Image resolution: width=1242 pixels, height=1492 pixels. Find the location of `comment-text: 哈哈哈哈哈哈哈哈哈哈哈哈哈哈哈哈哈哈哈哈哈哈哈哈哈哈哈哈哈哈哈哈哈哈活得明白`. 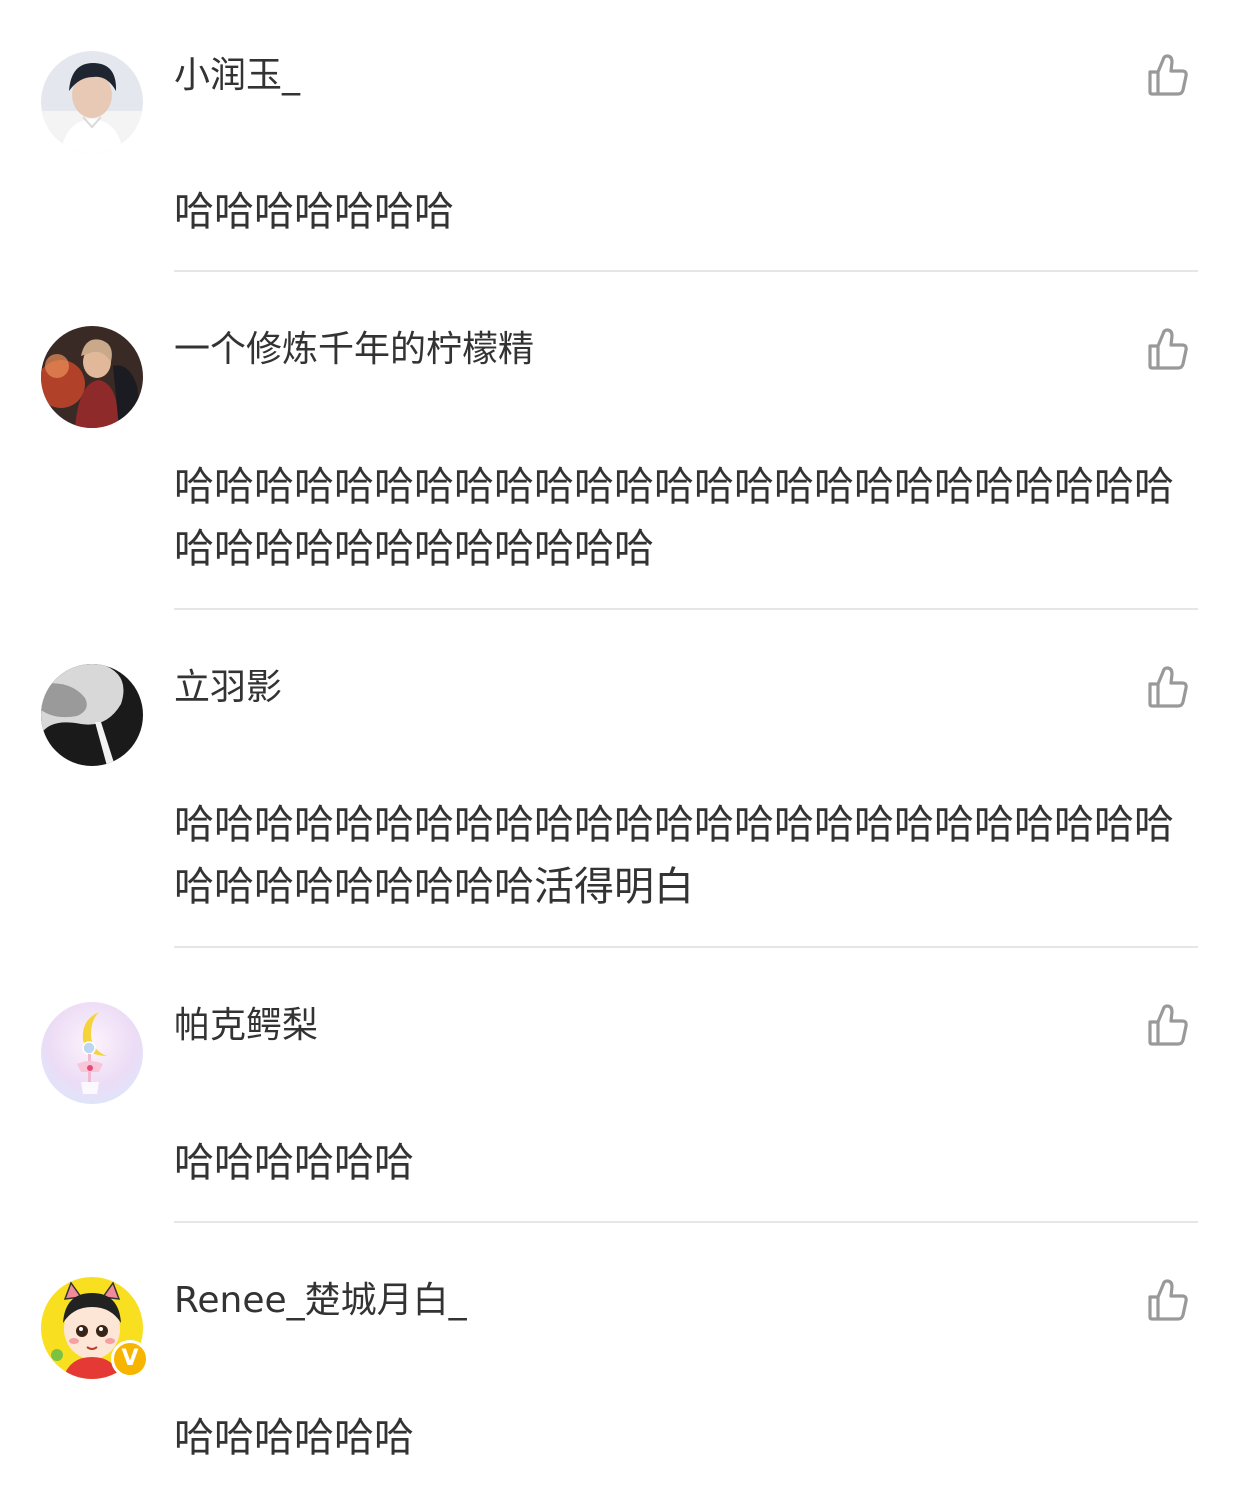

comment-text: 哈哈哈哈哈哈哈哈哈哈哈哈哈哈哈哈哈哈哈哈哈哈哈哈哈哈哈哈哈哈哈哈哈哈活得明白 is located at coordinates (674, 856).